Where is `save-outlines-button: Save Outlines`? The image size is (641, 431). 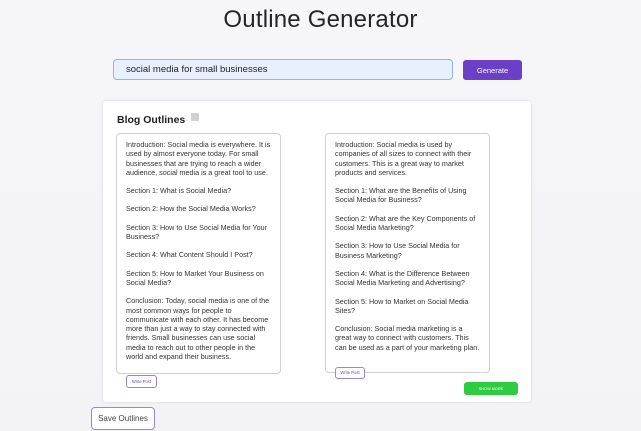 save-outlines-button: Save Outlines is located at coordinates (123, 418).